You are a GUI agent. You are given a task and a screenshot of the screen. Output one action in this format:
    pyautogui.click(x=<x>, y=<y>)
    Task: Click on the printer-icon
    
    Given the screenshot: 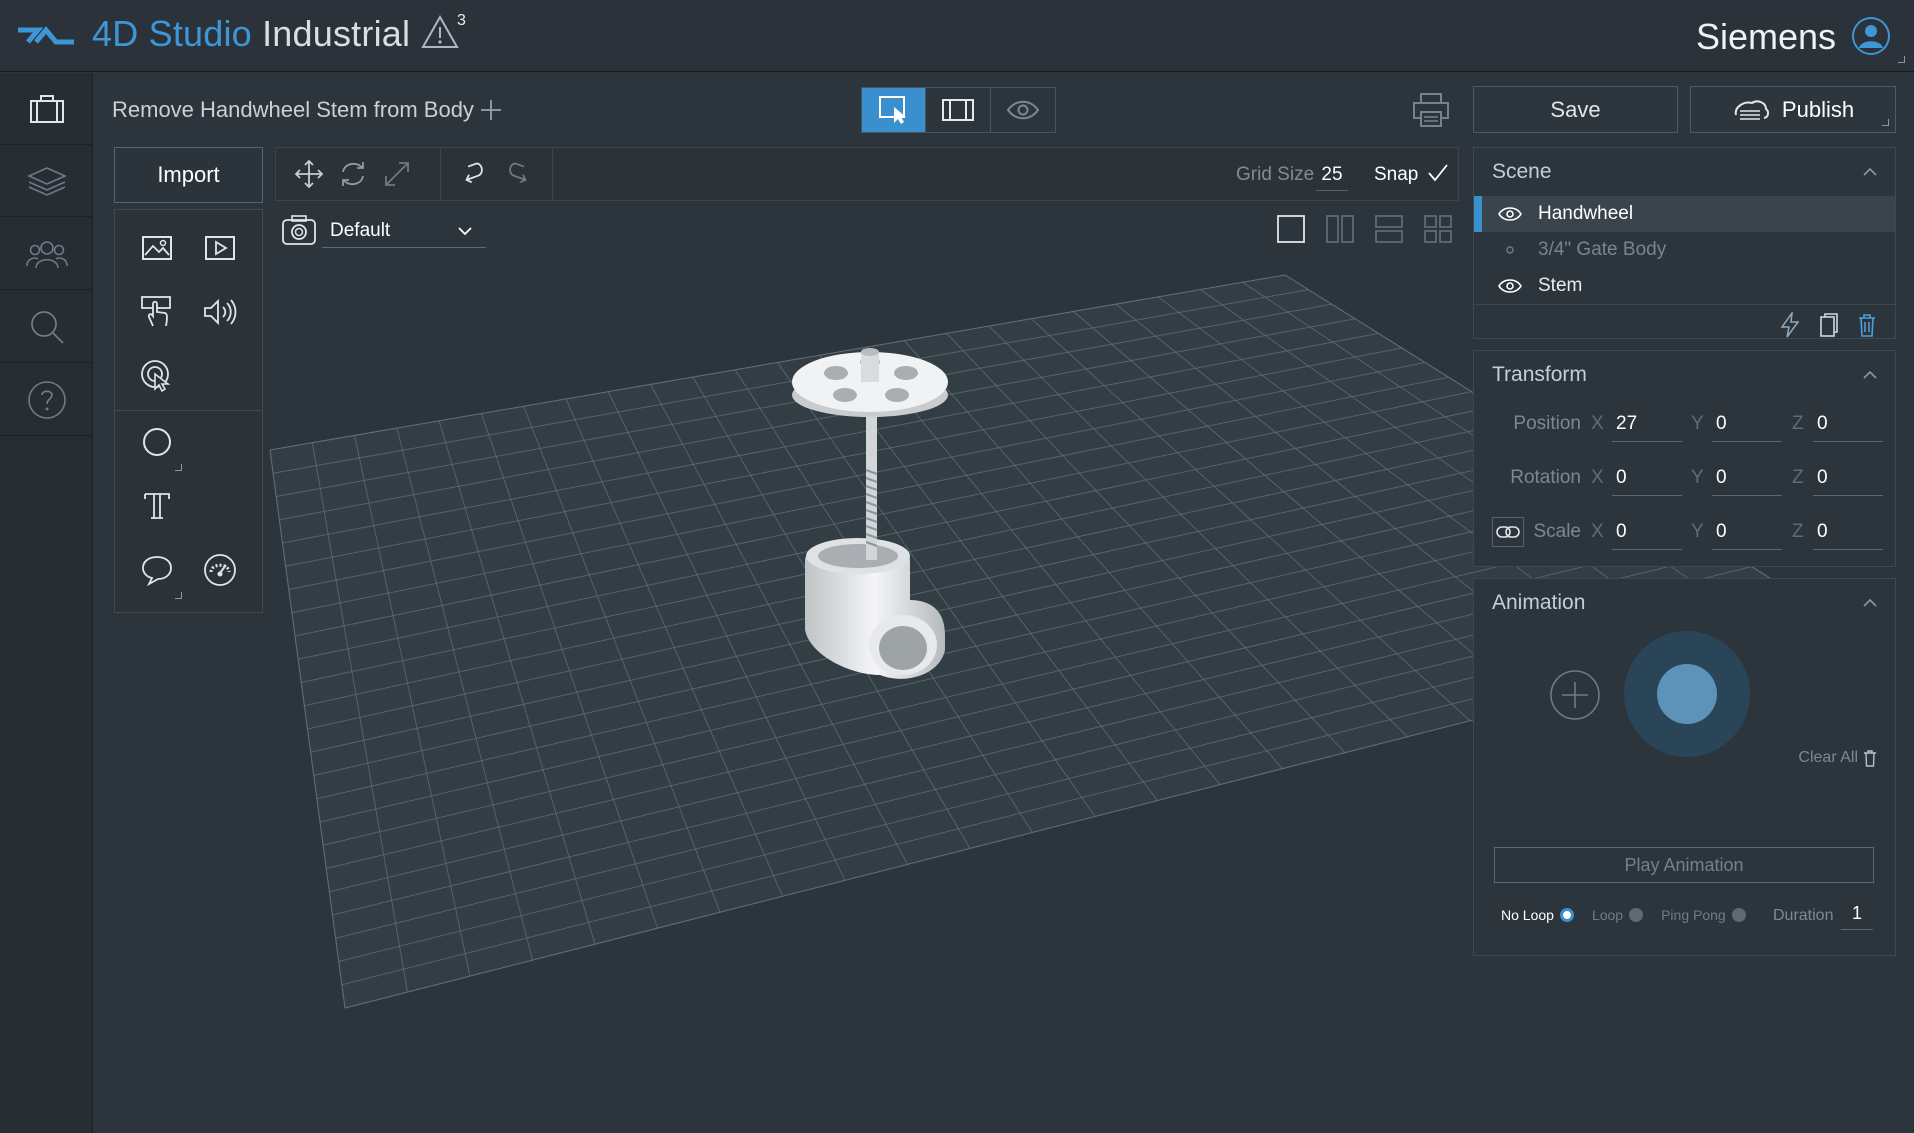 What is the action you would take?
    pyautogui.click(x=1431, y=110)
    